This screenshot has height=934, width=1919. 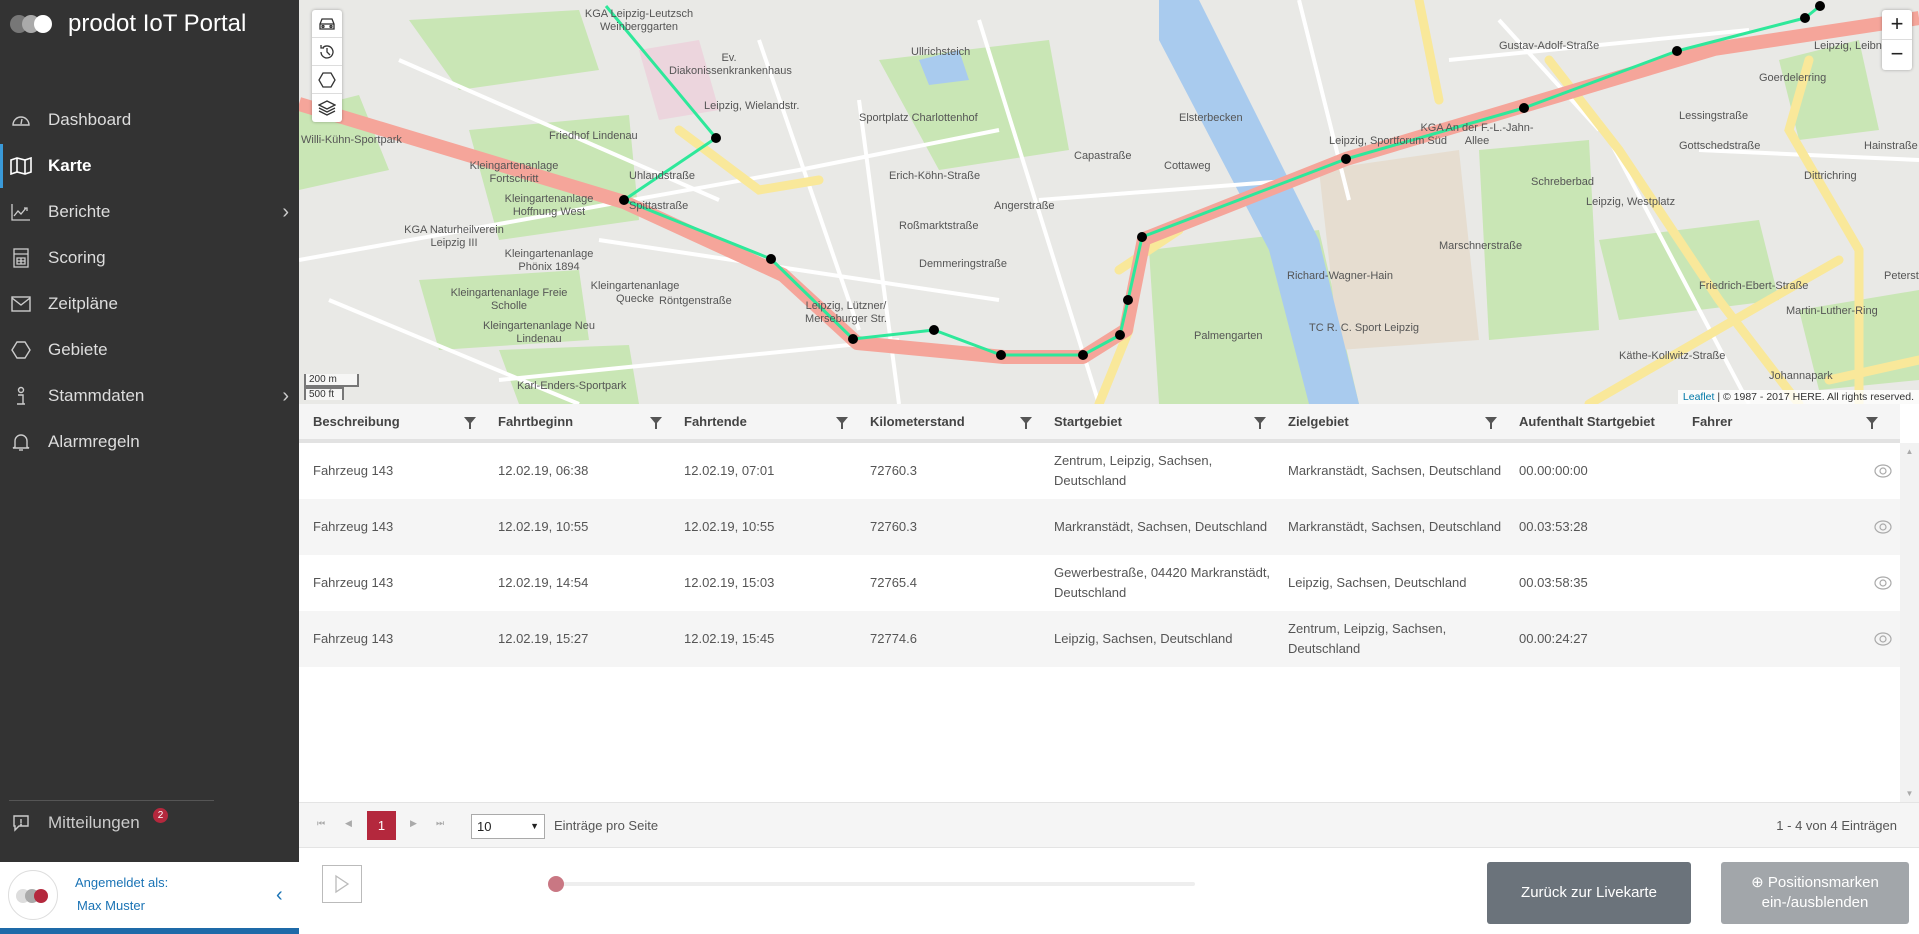 What do you see at coordinates (149, 350) in the screenshot?
I see `sidebar-item-gebiete: Gebiete` at bounding box center [149, 350].